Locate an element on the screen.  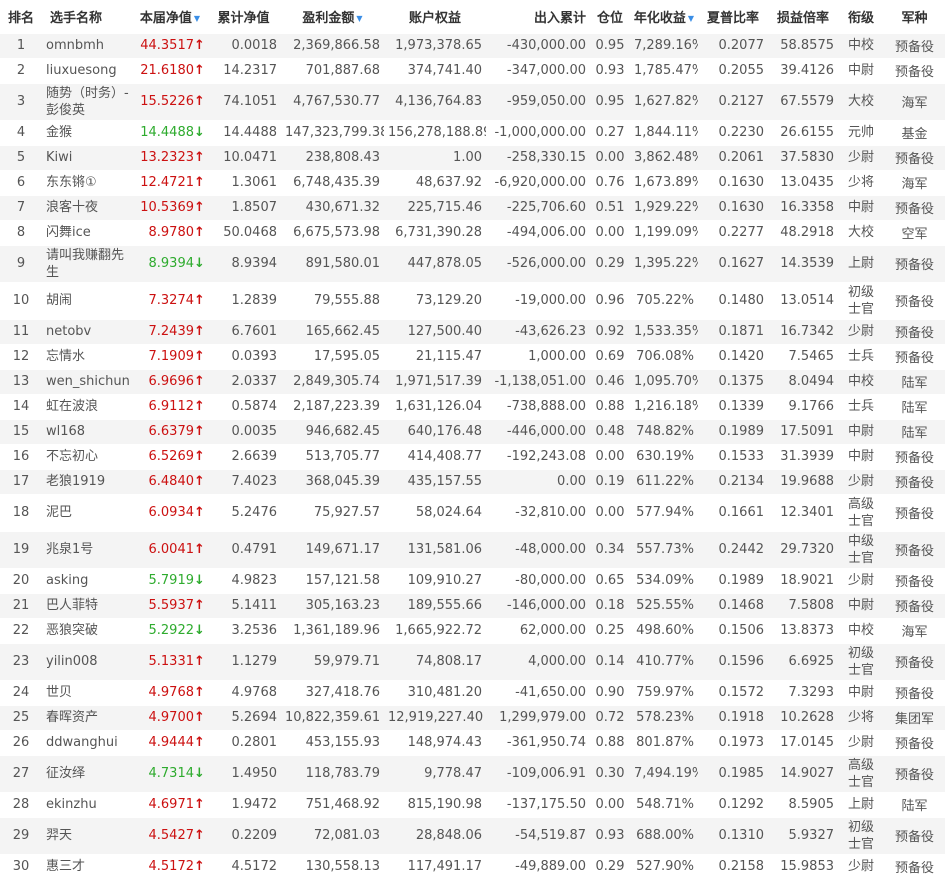
profit-cell: 946,682.45 is located at coordinates (332, 431).